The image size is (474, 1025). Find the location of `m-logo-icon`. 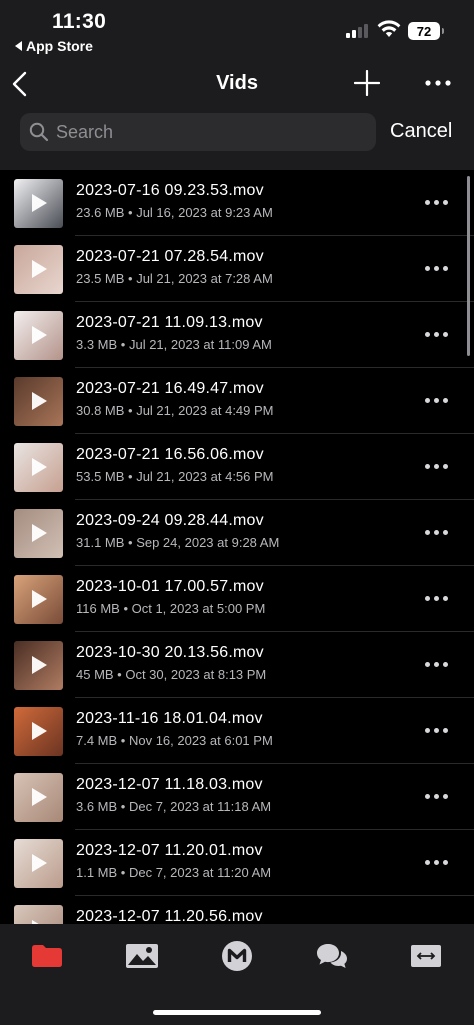

m-logo-icon is located at coordinates (237, 956).